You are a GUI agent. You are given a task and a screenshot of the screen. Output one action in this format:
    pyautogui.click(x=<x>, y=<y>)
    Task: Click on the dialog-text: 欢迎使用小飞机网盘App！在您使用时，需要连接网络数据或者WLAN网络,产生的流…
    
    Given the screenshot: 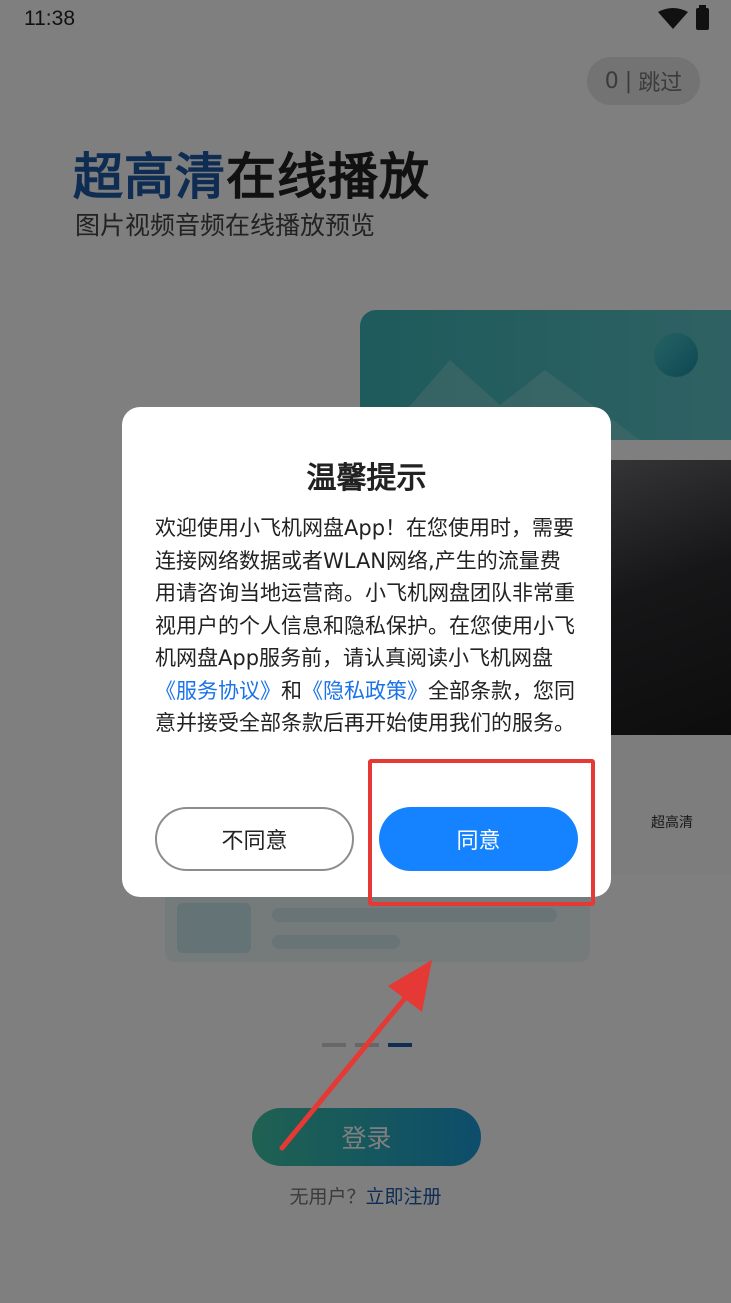 What is the action you would take?
    pyautogui.click(x=365, y=593)
    